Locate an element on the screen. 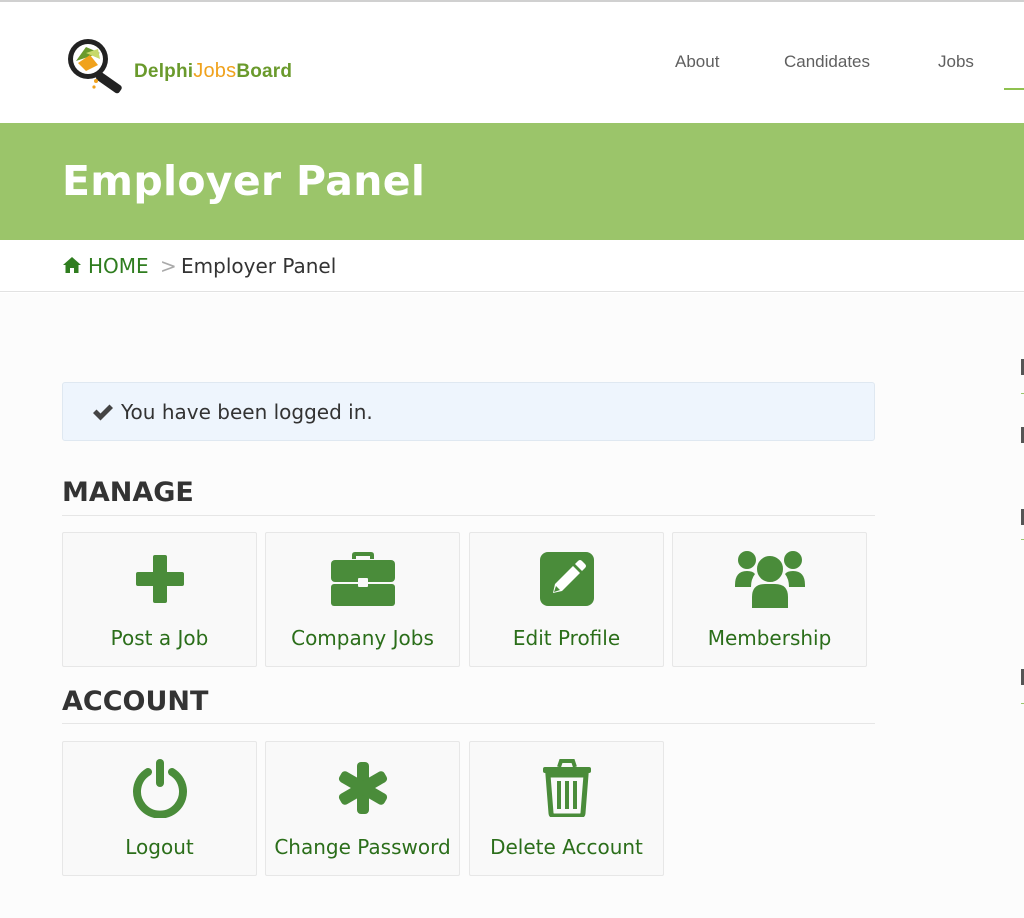 Image resolution: width=1024 pixels, height=918 pixels. delete-account-tile: Delete Account is located at coordinates (566, 808).